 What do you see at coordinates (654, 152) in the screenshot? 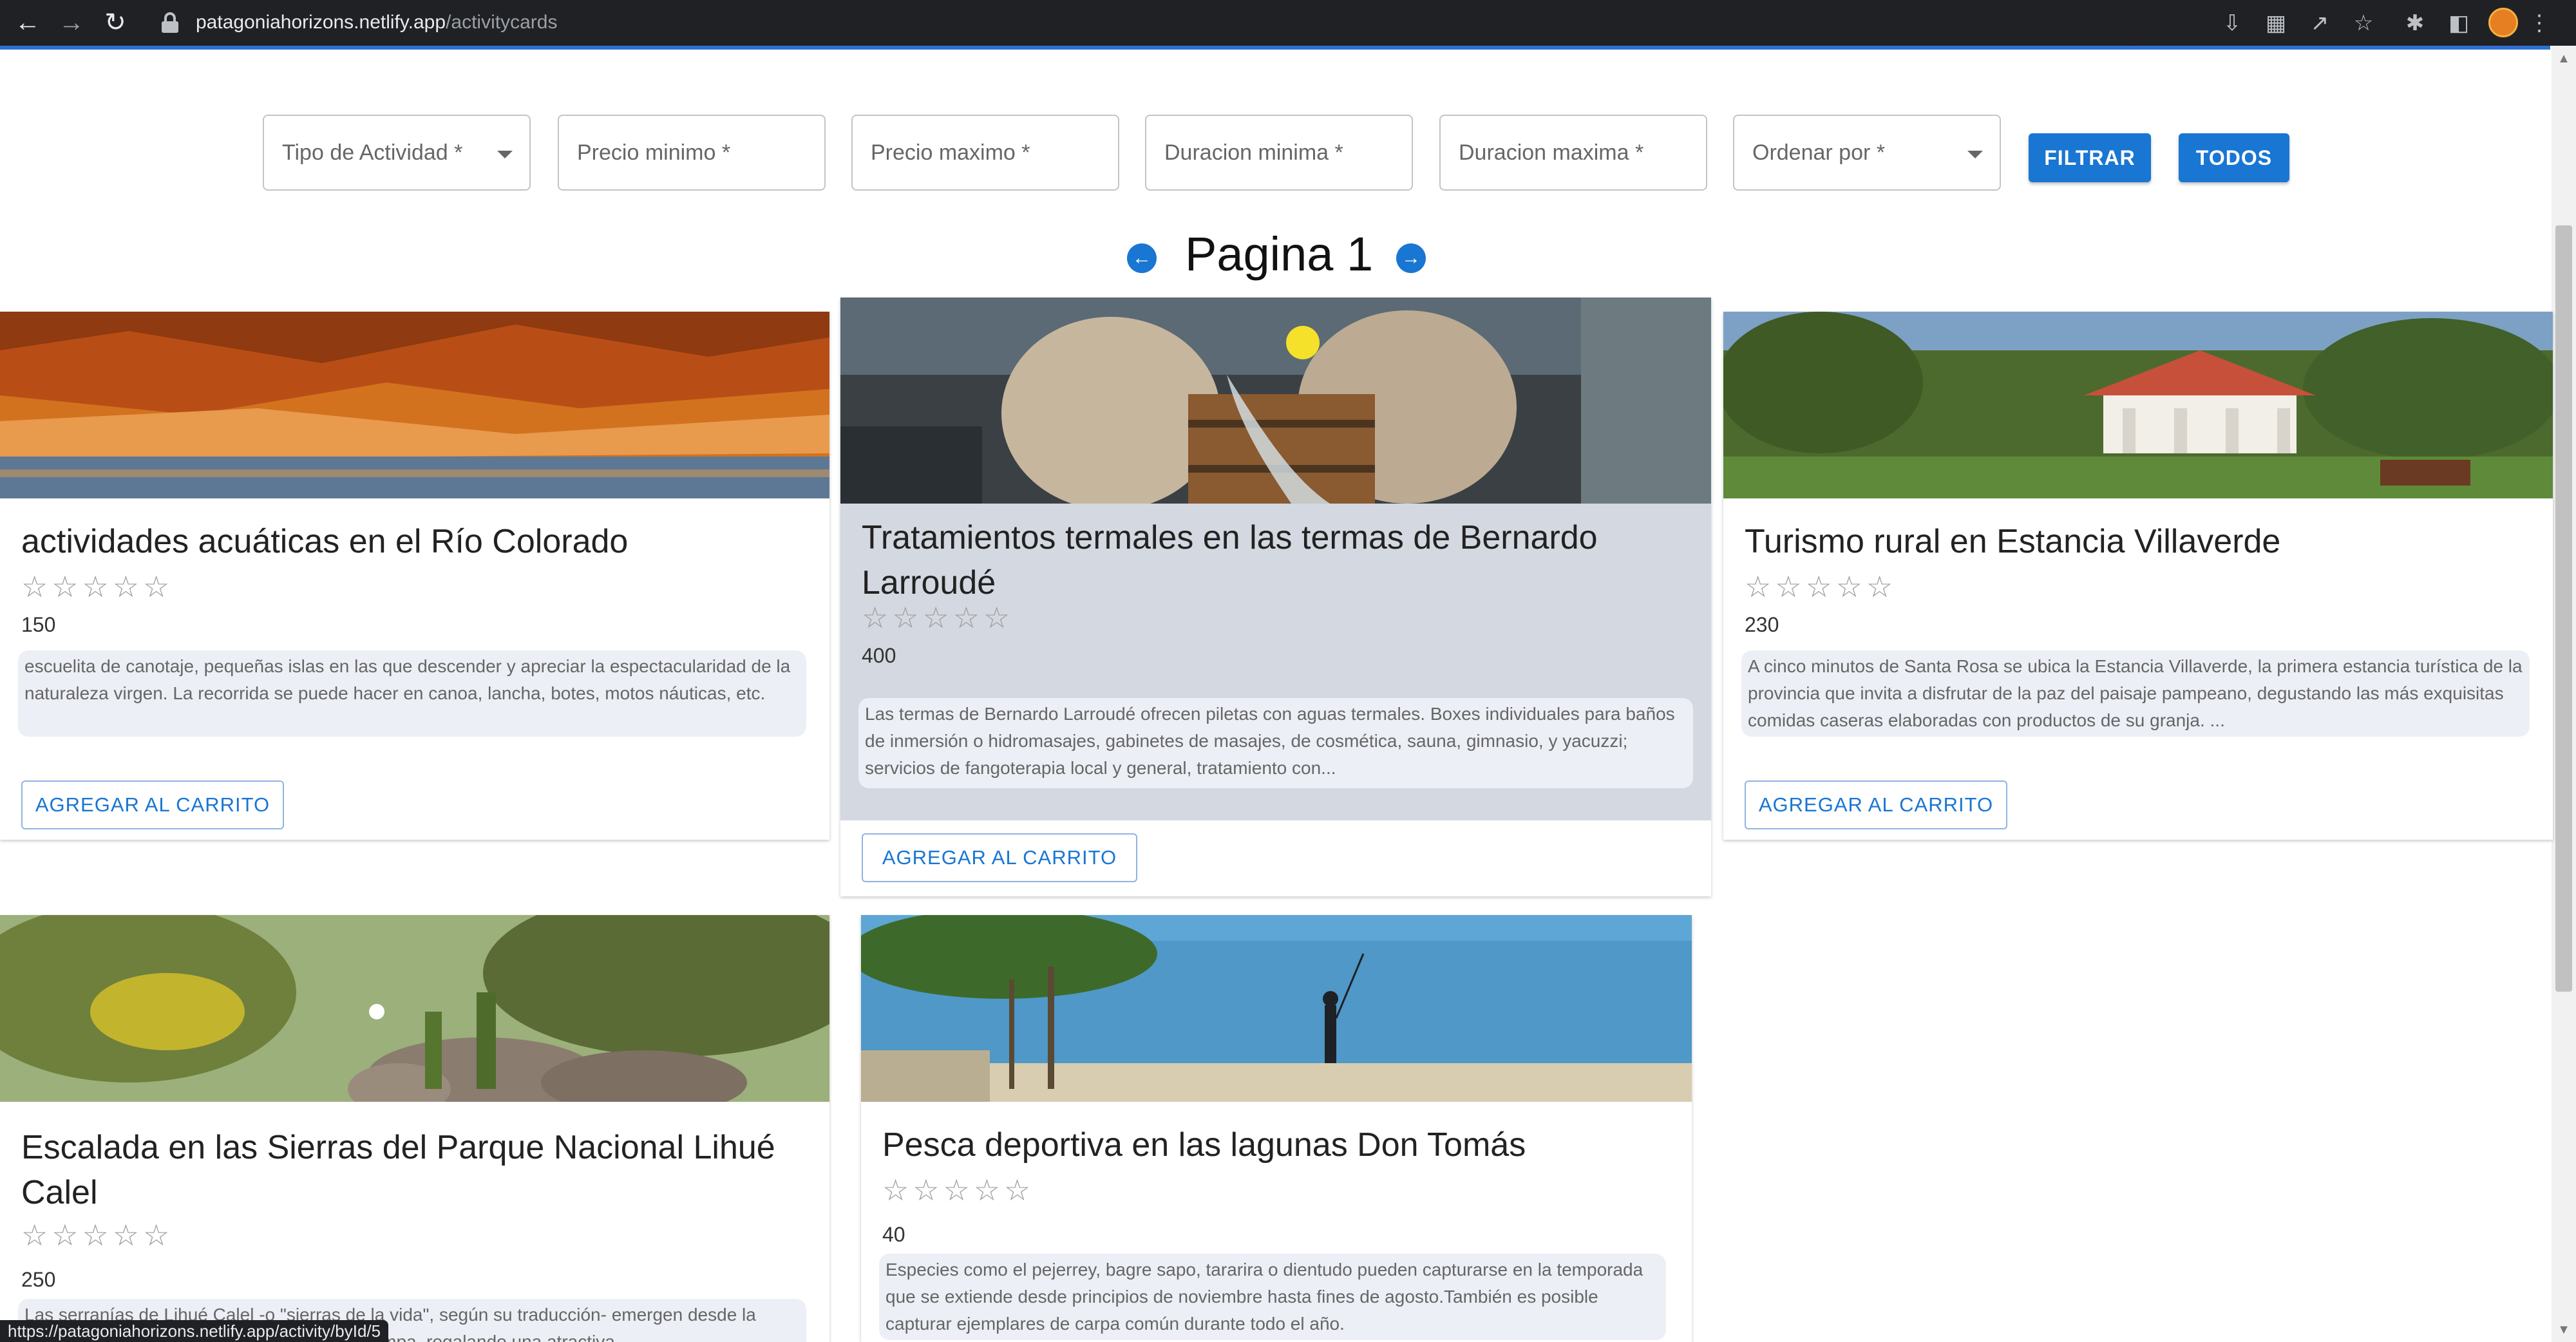
I see `precio-minimo-label: Precio minimo *` at bounding box center [654, 152].